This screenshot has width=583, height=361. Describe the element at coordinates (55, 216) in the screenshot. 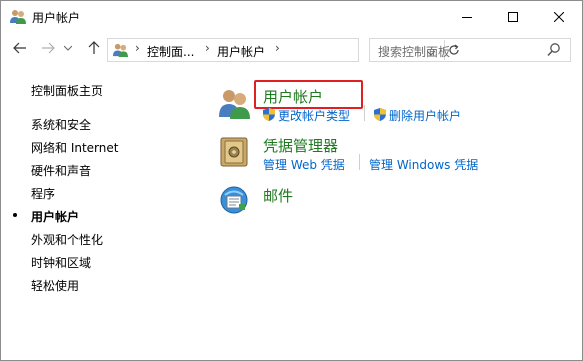

I see `sidebar-item-user-accounts: 用户帐户` at that location.